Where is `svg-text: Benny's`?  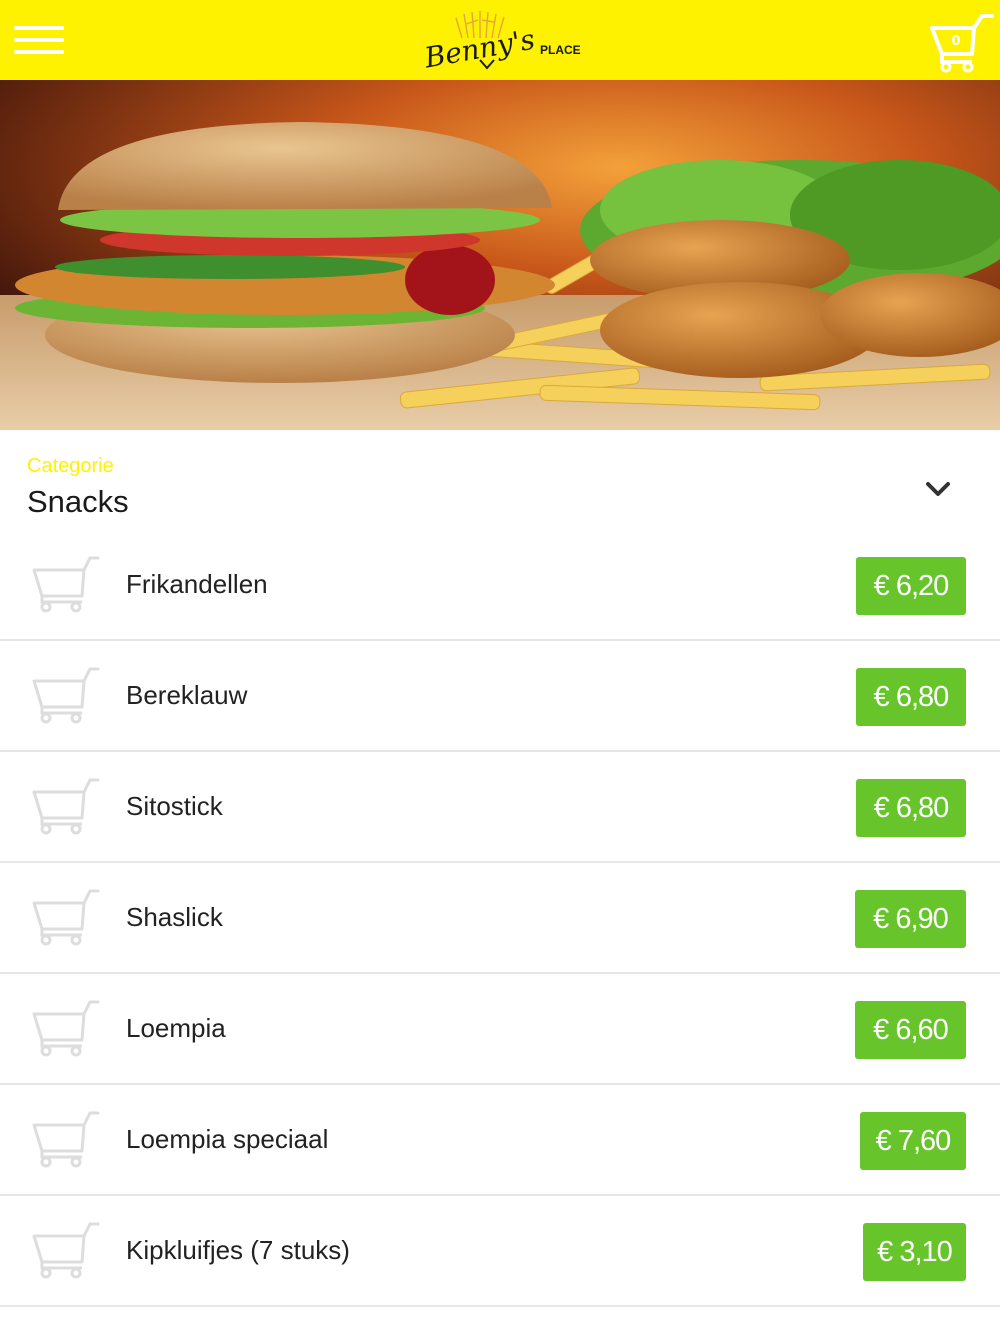 svg-text: Benny's is located at coordinates (479, 48).